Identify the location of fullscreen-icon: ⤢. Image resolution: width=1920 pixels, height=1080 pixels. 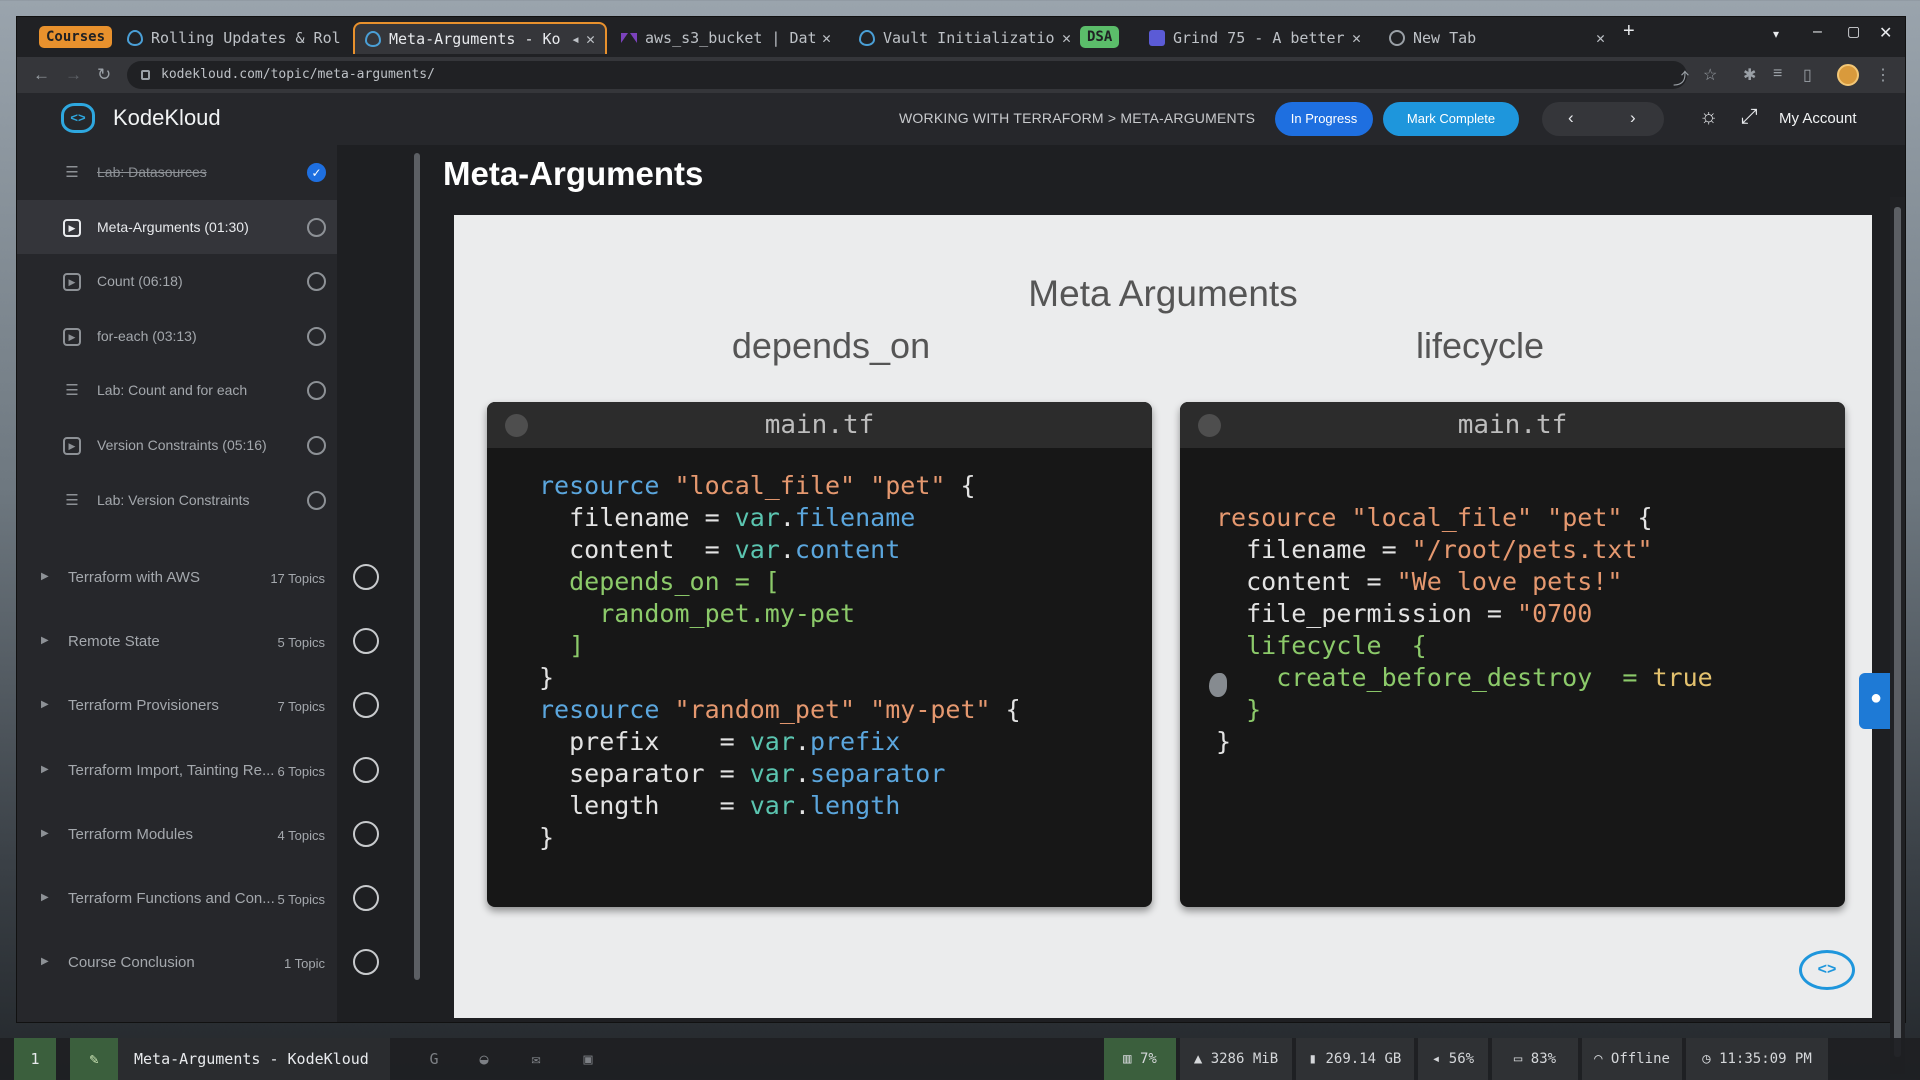
(1749, 117).